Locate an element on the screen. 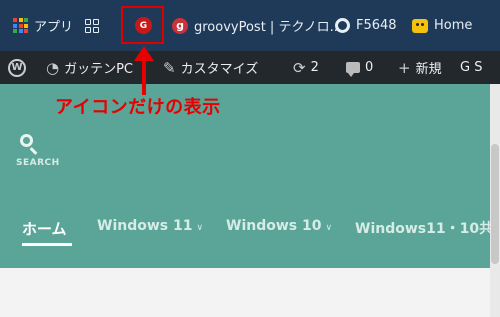  f5648-label: F5648 is located at coordinates (376, 25).